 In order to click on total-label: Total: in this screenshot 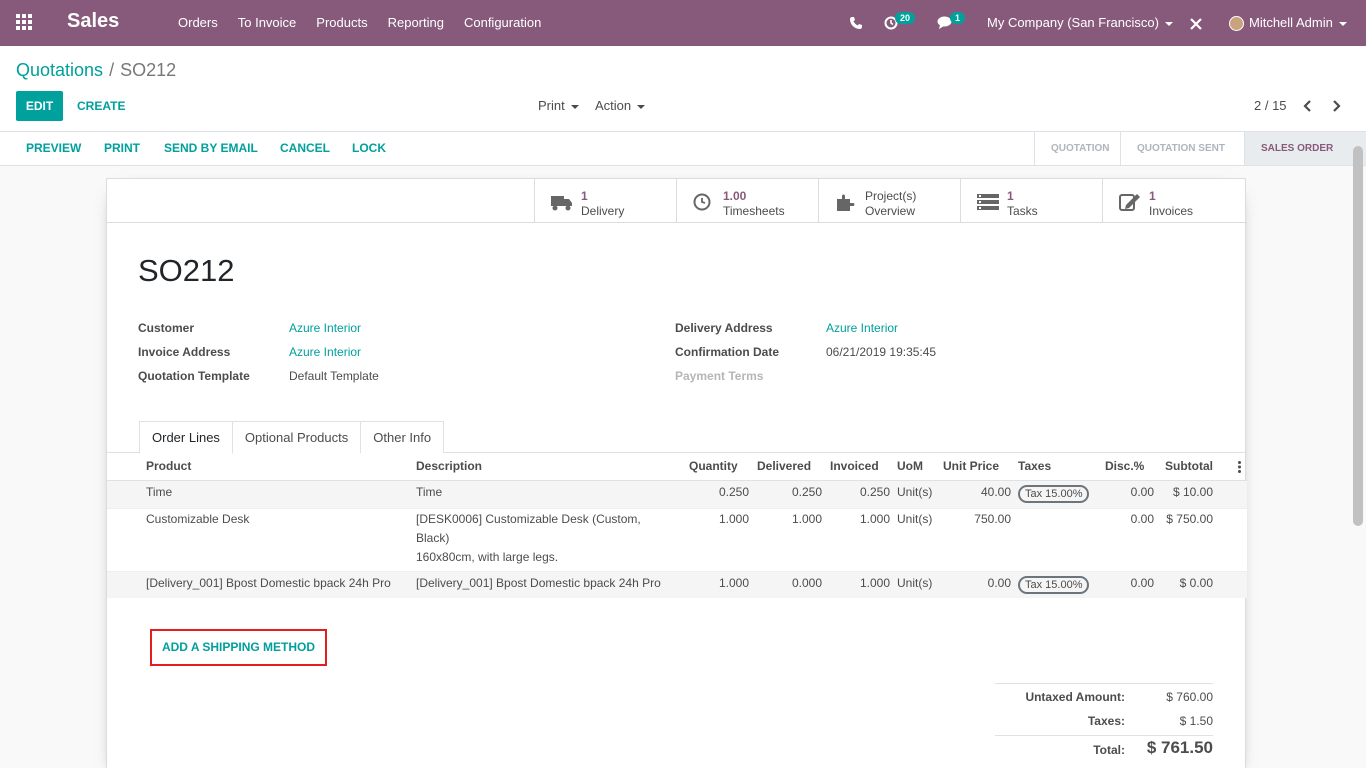, I will do `click(1109, 750)`.